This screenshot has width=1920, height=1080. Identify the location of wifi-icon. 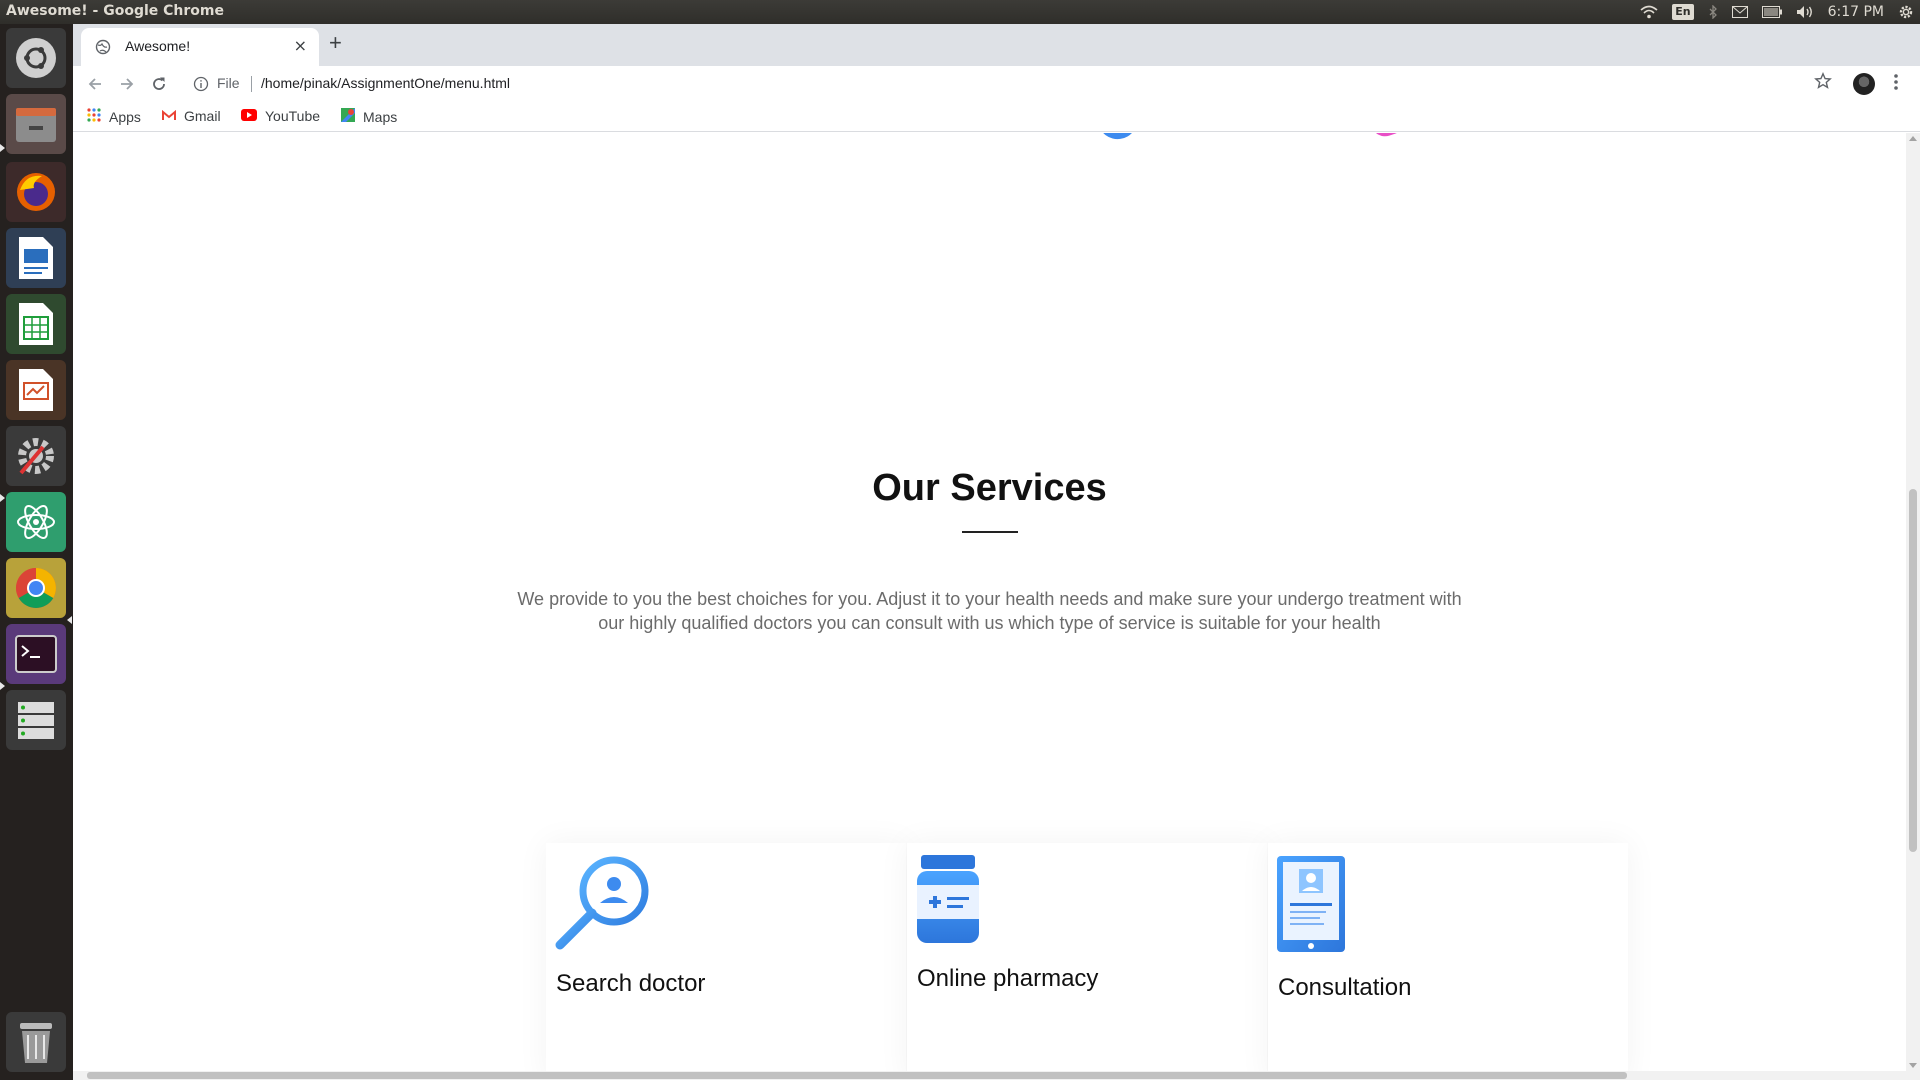
(1649, 12).